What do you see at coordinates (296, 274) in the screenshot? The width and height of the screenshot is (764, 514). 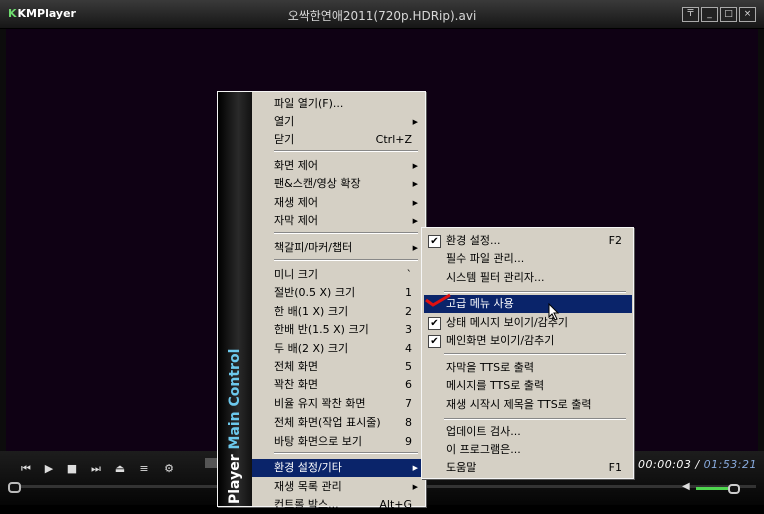 I see `menu-item-label: 미니 크기` at bounding box center [296, 274].